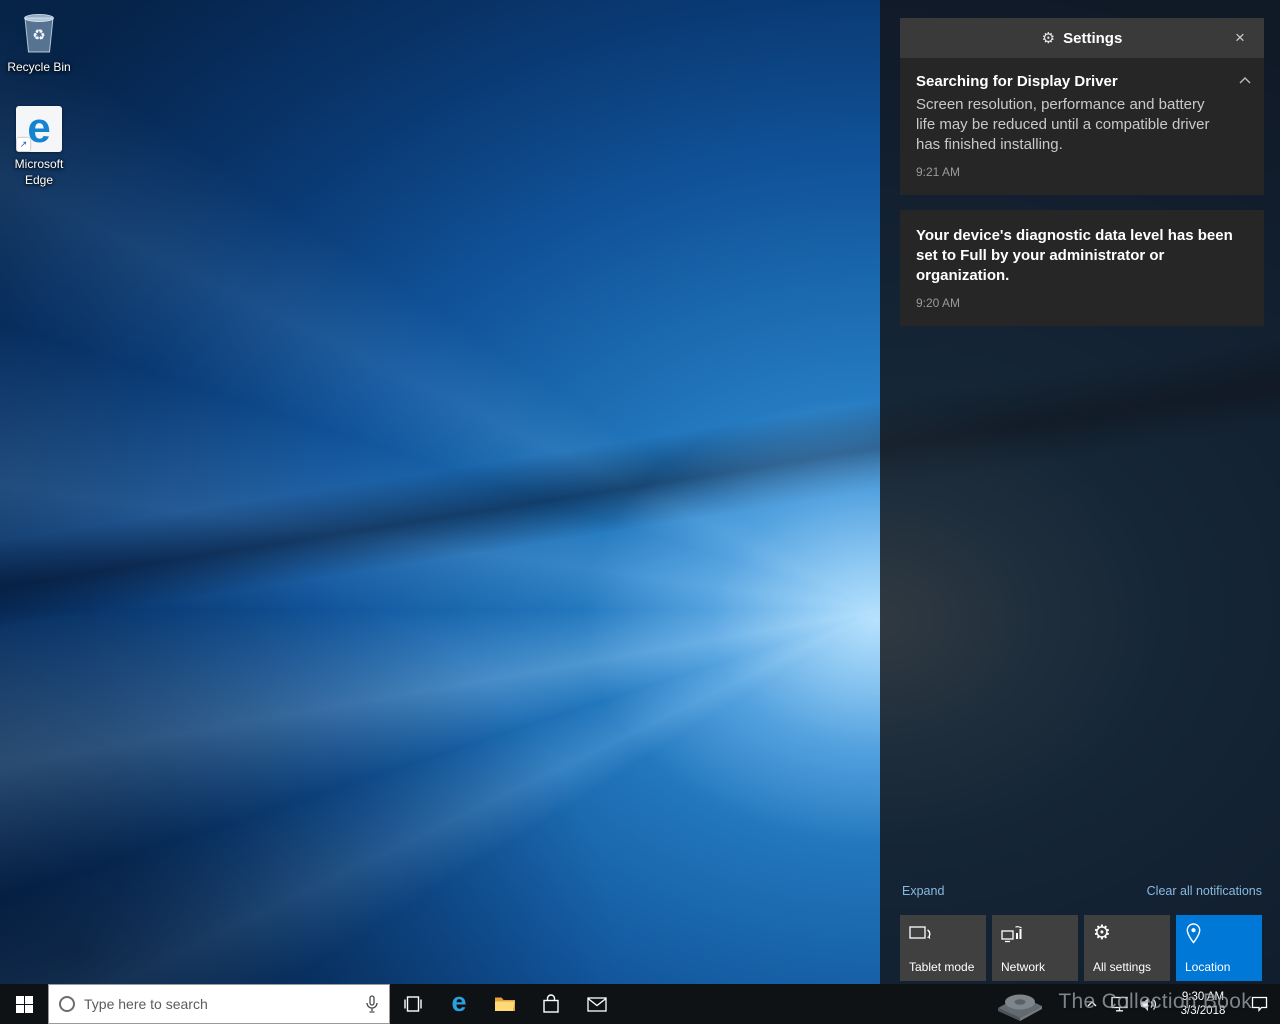  I want to click on taskbar-empty-area, so click(850, 1004).